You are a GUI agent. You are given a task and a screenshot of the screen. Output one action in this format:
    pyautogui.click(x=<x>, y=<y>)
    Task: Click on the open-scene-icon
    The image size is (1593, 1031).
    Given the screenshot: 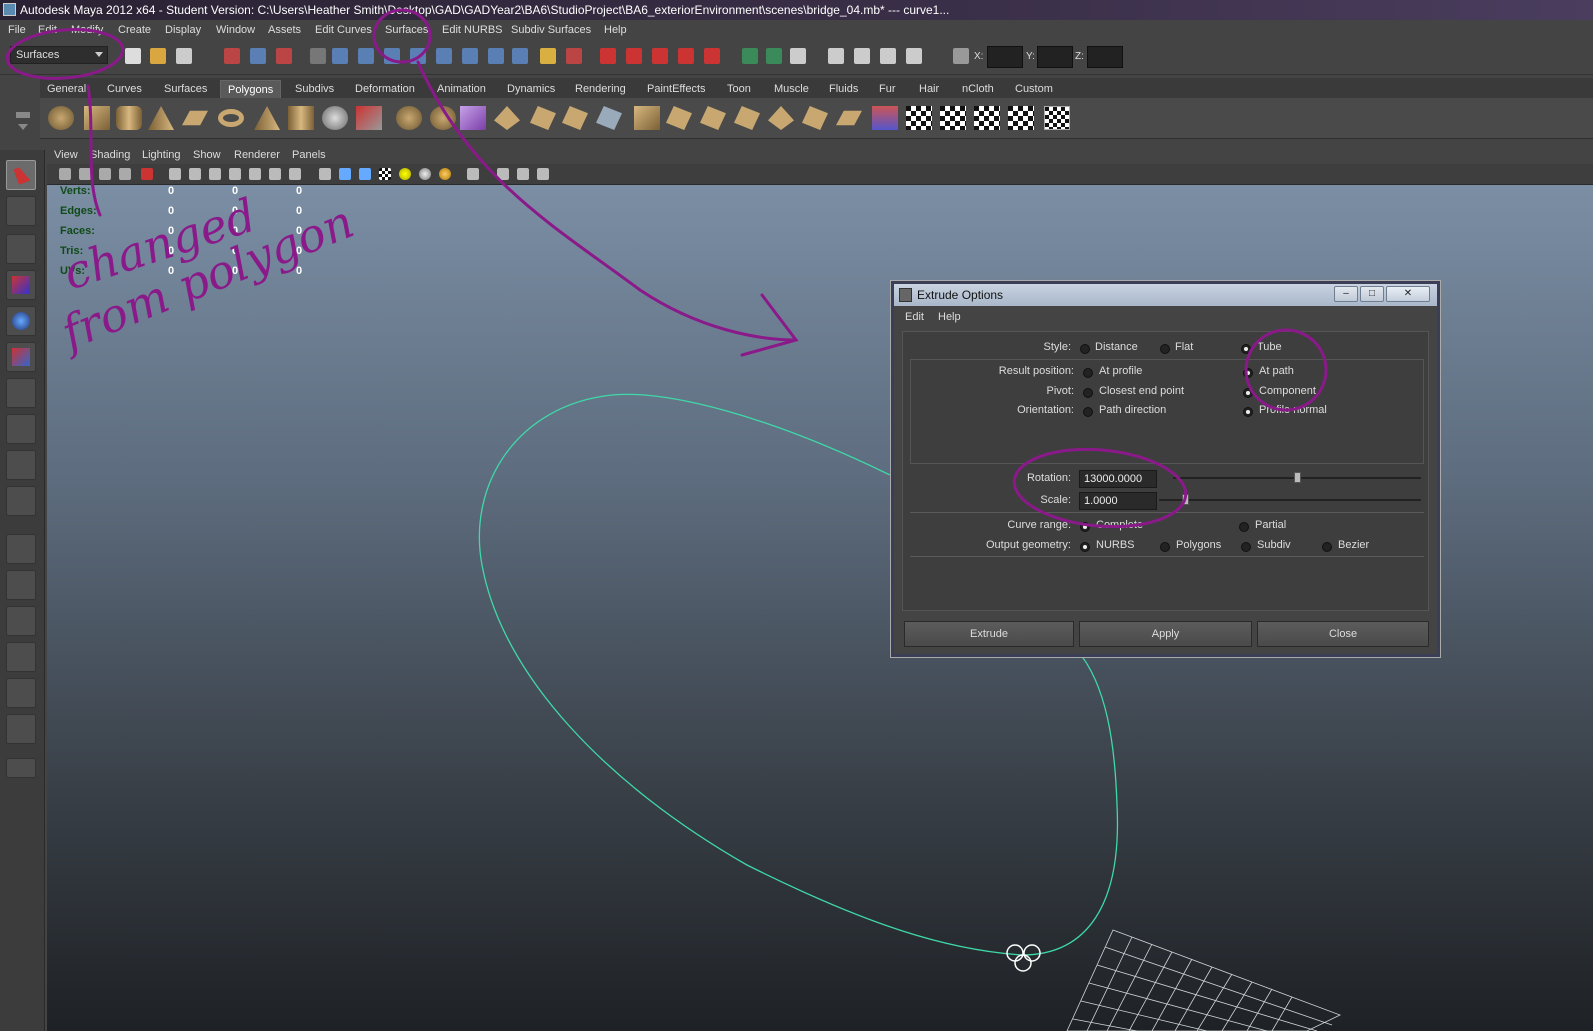 What is the action you would take?
    pyautogui.click(x=158, y=56)
    